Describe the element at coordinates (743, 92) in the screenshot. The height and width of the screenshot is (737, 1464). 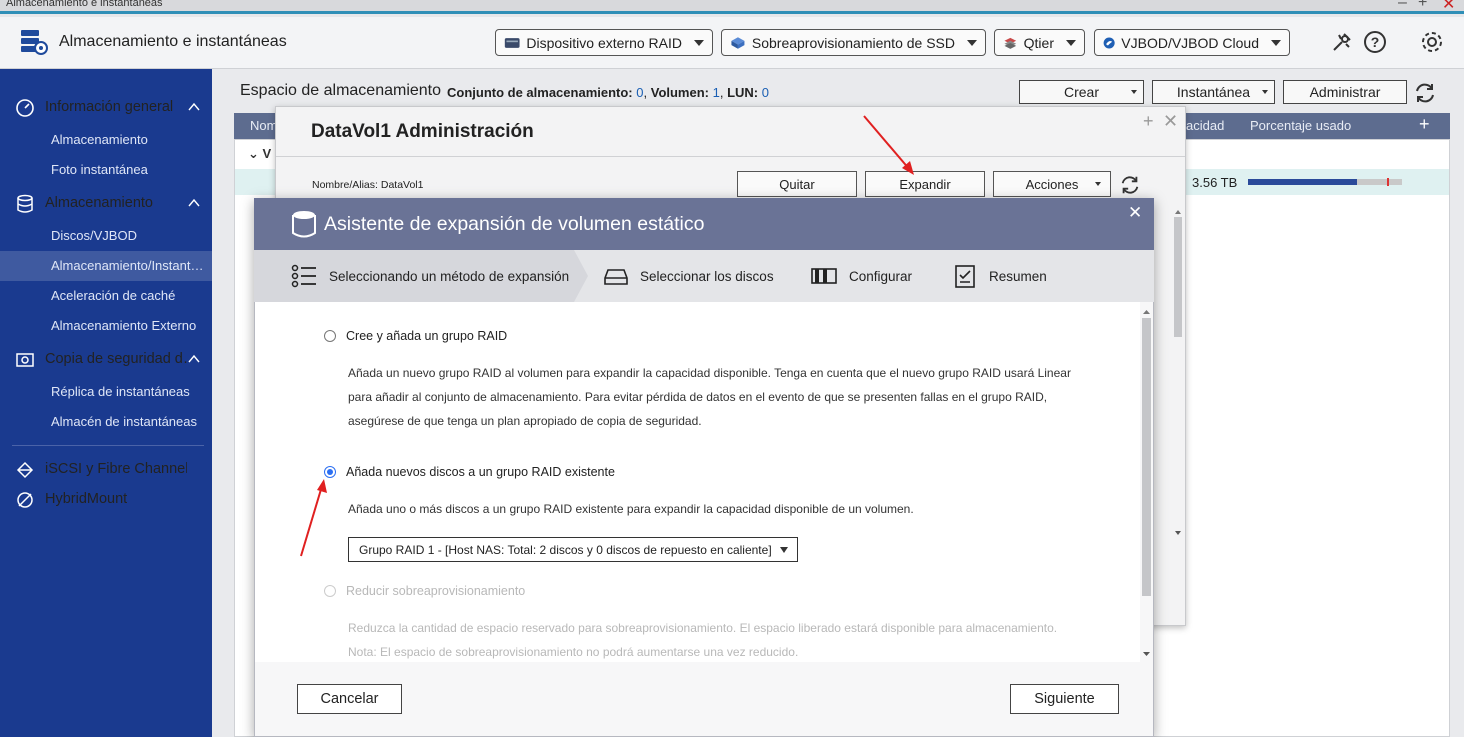
I see `lun-label: LUN:` at that location.